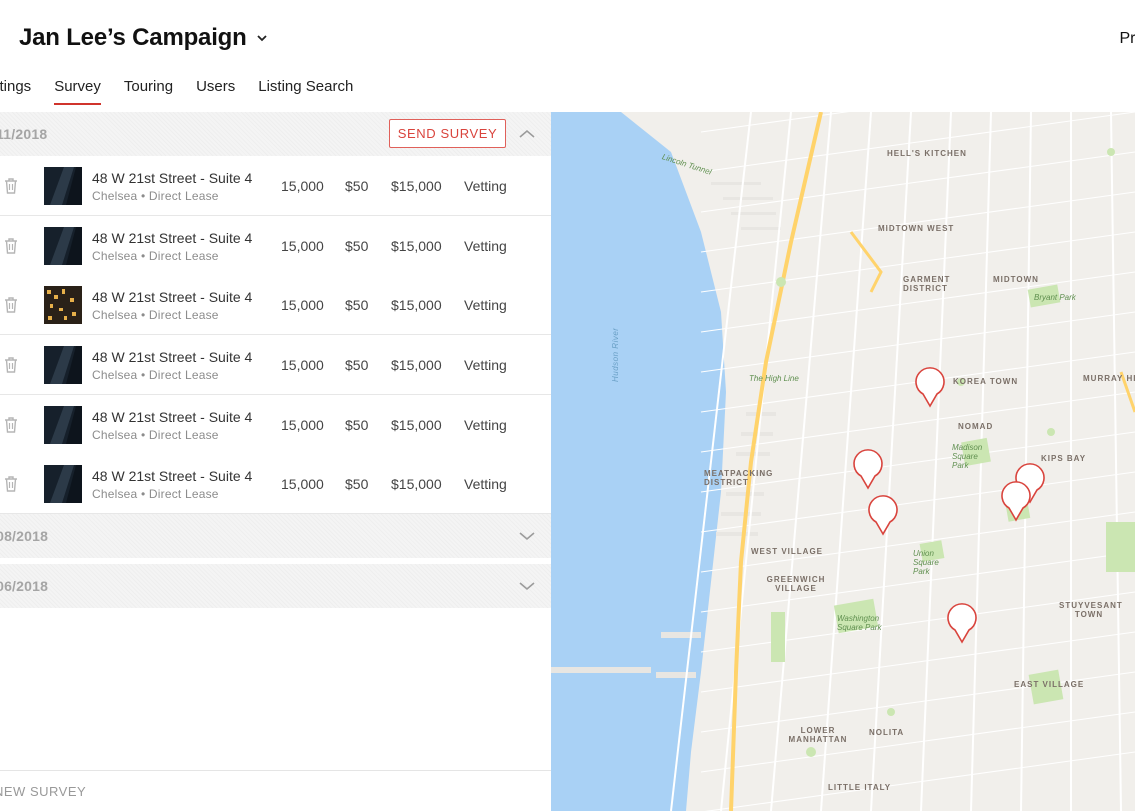 The height and width of the screenshot is (811, 1135). I want to click on map-label: NOMAD, so click(976, 426).